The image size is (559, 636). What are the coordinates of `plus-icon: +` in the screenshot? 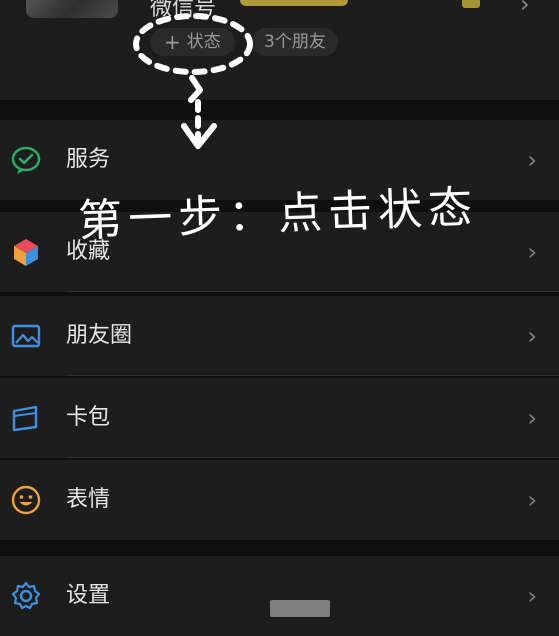 It's located at (172, 42).